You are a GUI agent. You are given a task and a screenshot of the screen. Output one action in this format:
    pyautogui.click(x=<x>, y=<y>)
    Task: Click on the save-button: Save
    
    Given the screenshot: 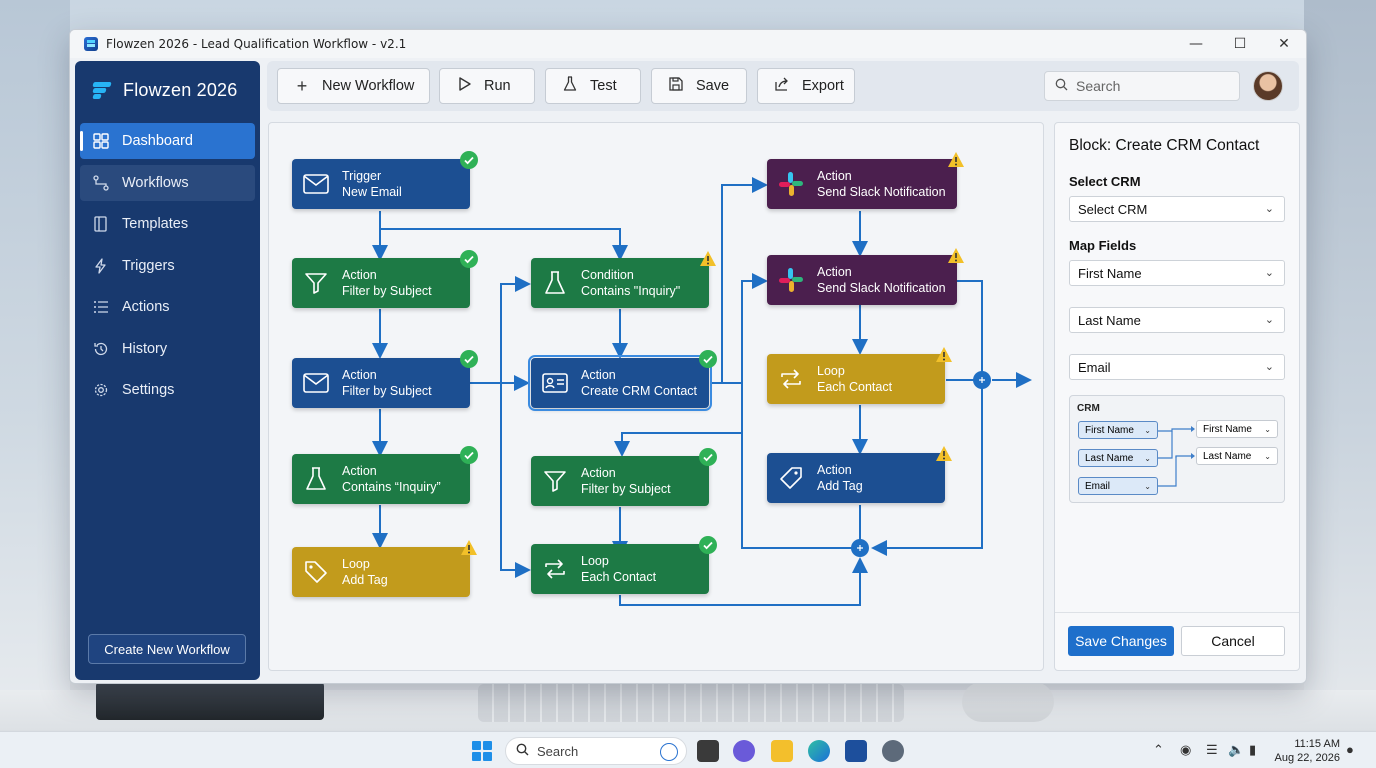 What is the action you would take?
    pyautogui.click(x=699, y=86)
    